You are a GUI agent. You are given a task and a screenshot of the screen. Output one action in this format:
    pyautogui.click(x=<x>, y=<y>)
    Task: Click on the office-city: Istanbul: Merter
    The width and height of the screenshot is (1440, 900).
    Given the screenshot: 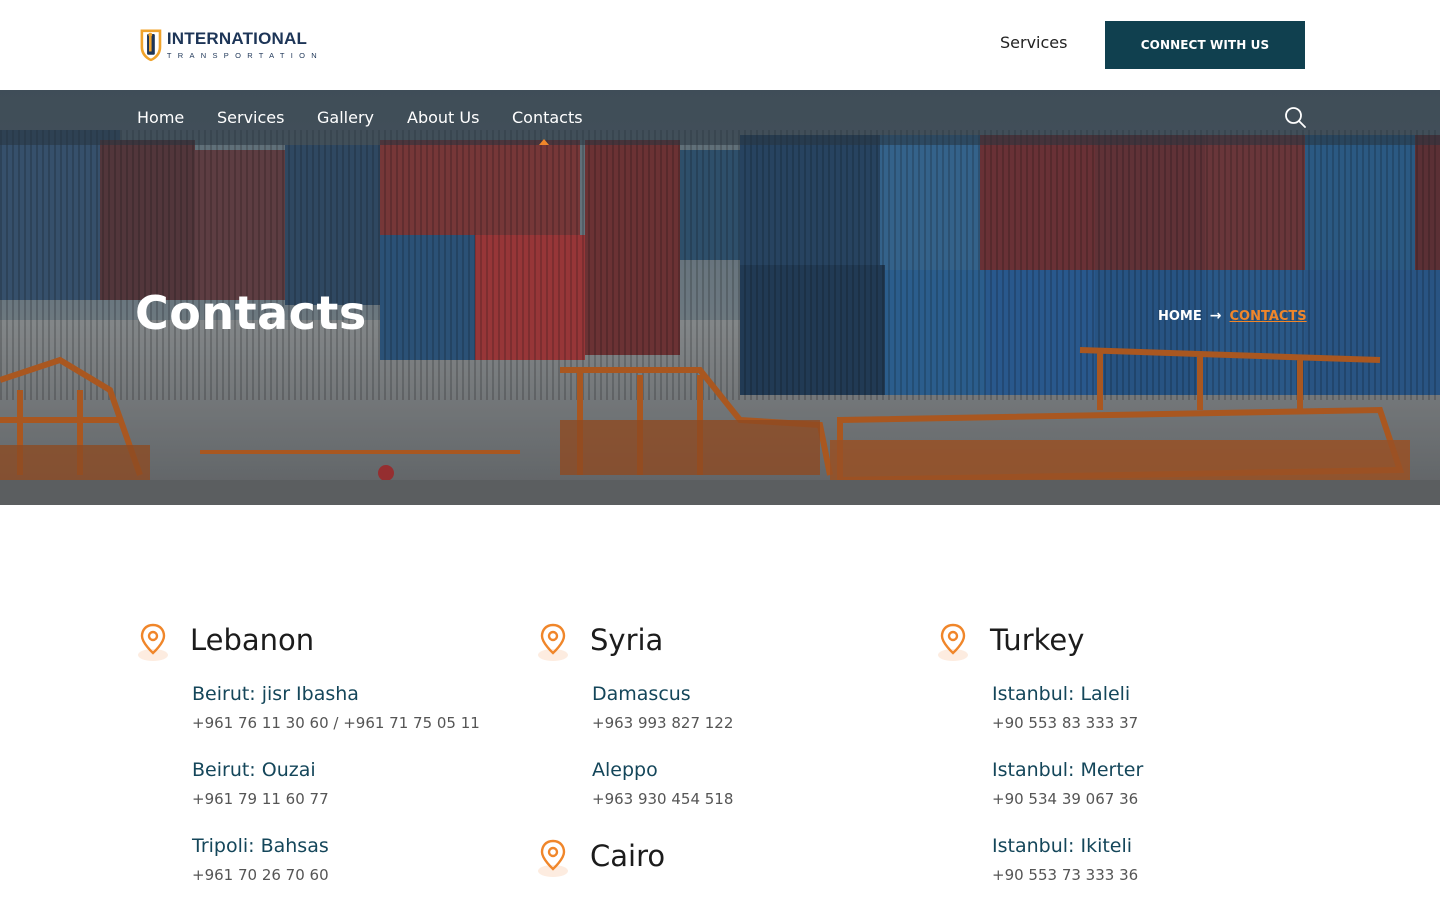 What is the action you would take?
    pyautogui.click(x=1068, y=770)
    